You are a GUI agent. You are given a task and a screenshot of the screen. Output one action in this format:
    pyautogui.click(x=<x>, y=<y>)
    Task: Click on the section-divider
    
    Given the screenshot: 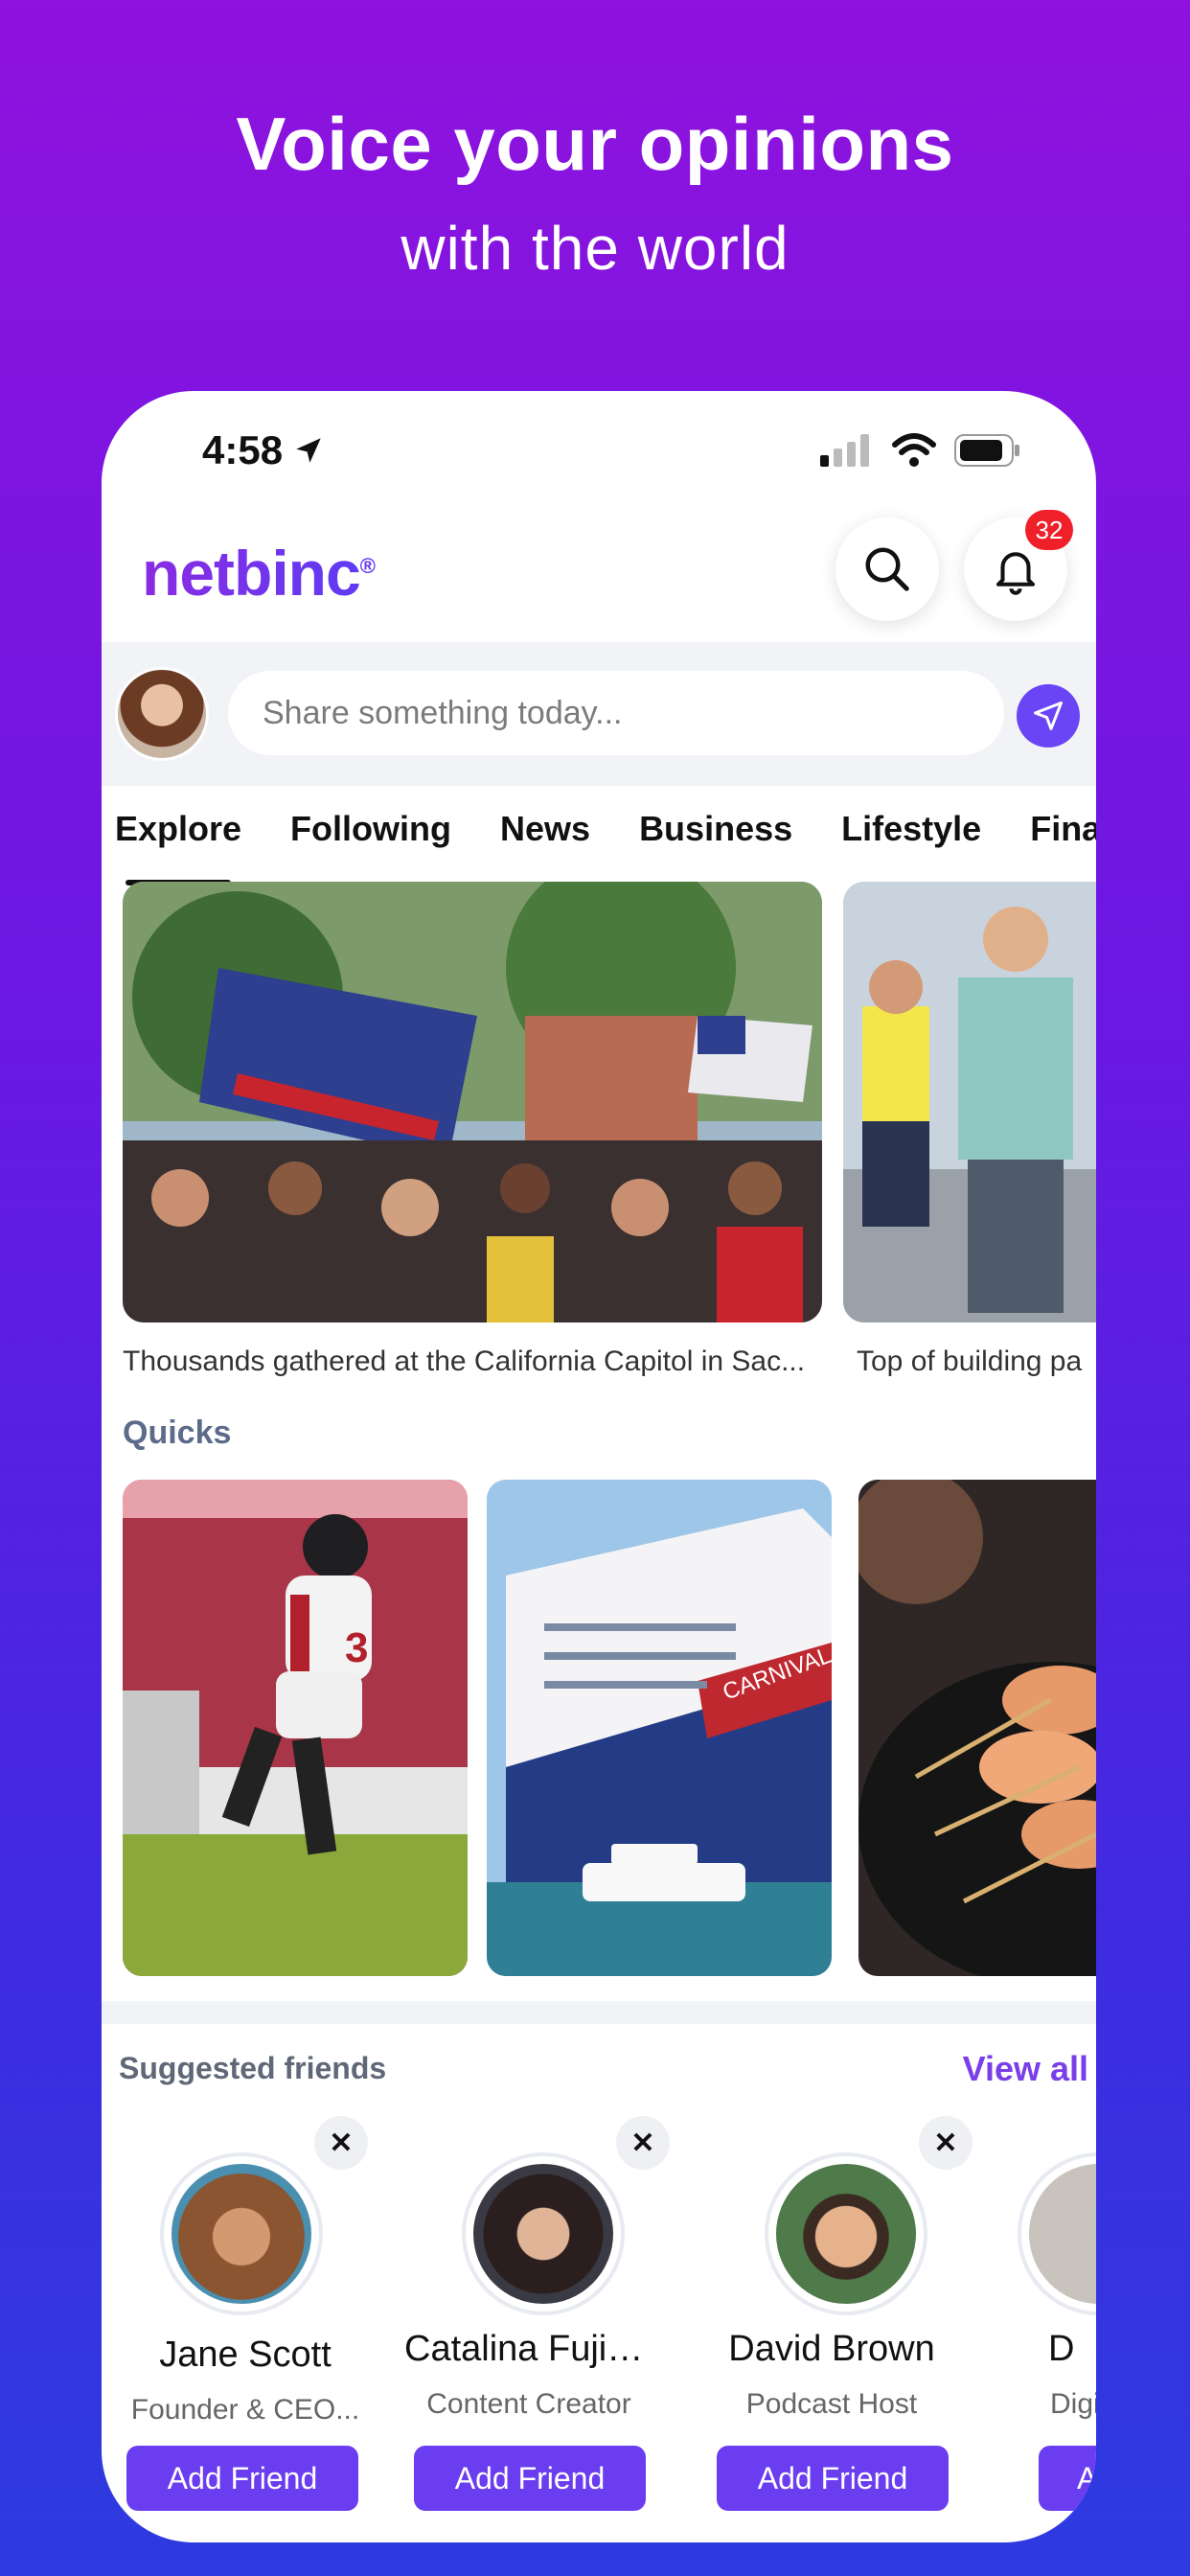 What is the action you would take?
    pyautogui.click(x=599, y=2012)
    